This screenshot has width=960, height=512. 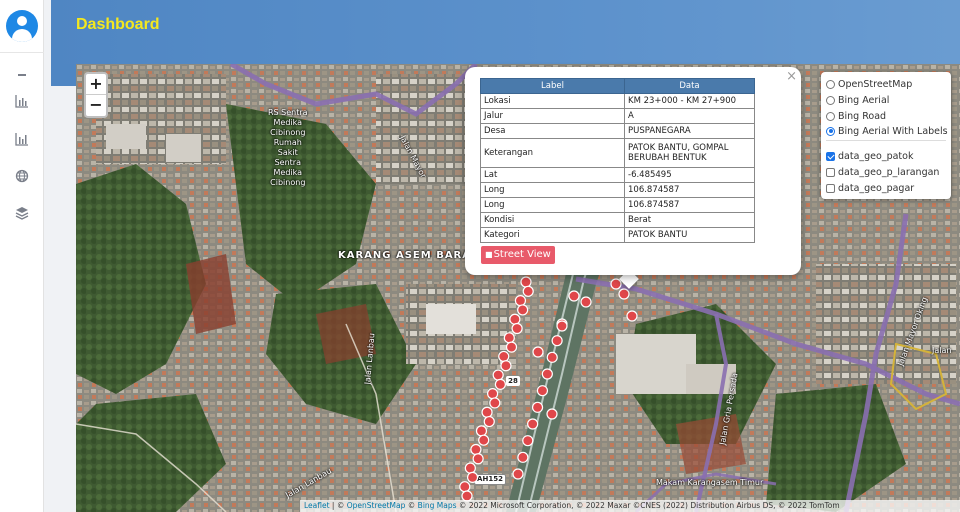 I want to click on menu-icon, so click(x=22, y=75).